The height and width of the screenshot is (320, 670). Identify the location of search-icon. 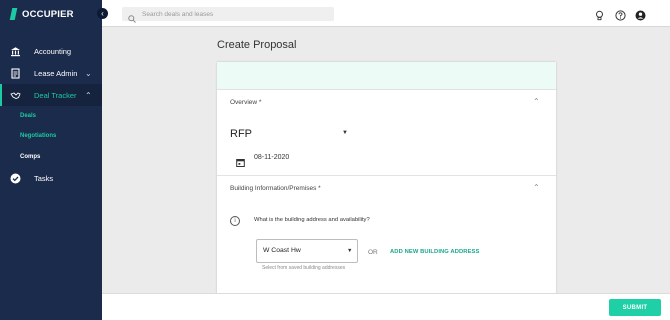
(132, 19).